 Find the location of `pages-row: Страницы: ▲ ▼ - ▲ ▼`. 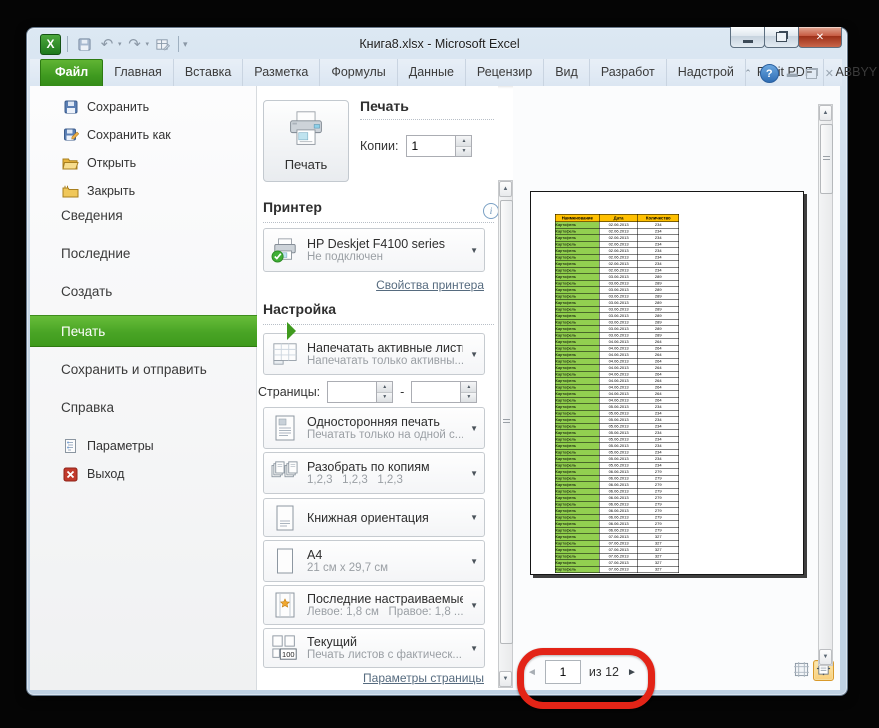

pages-row: Страницы: ▲ ▼ - ▲ ▼ is located at coordinates (368, 392).